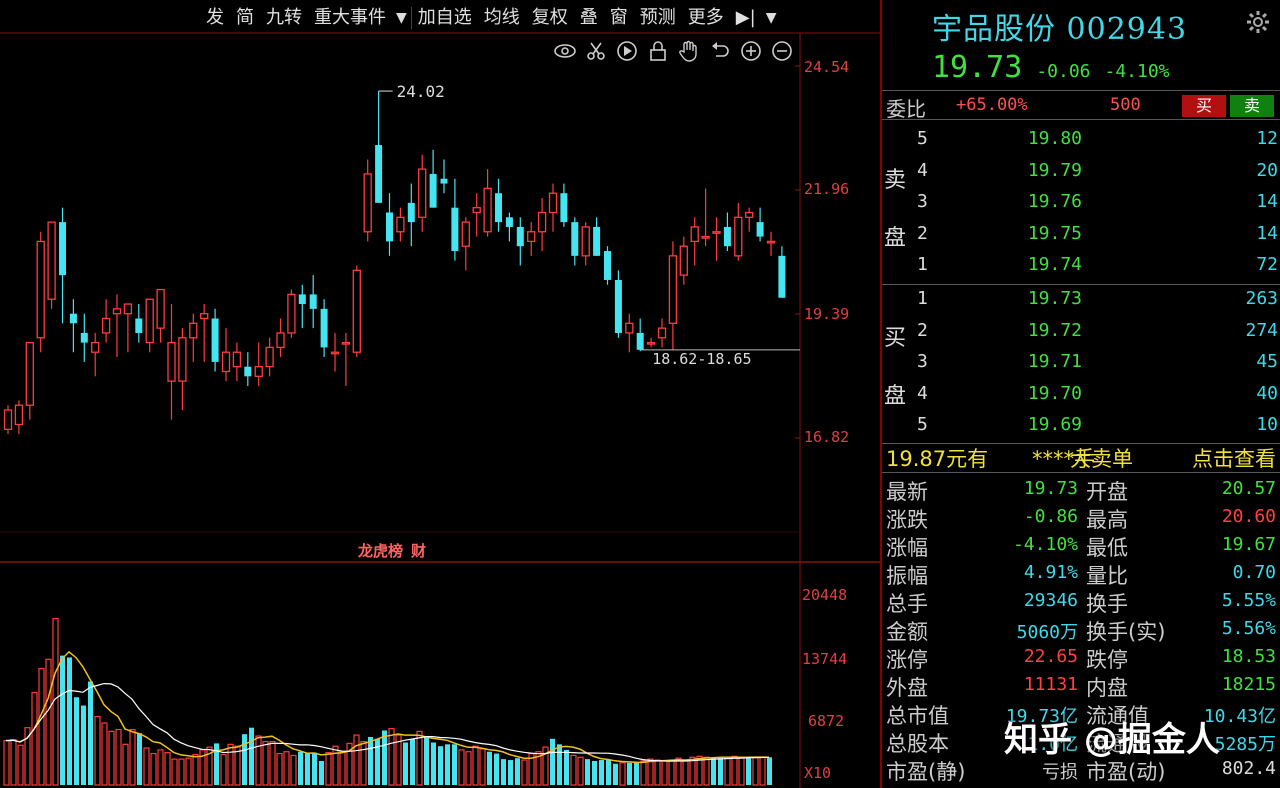 Image resolution: width=1280 pixels, height=788 pixels. I want to click on scissors-icon, so click(595, 50).